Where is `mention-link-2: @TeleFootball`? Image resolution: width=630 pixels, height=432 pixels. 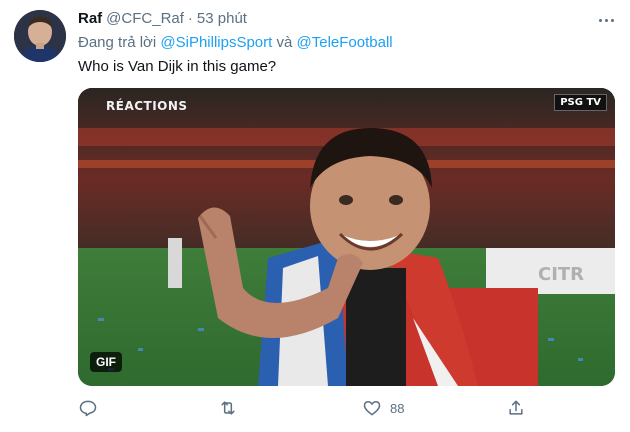
mention-link-2: @TeleFootball is located at coordinates (345, 42).